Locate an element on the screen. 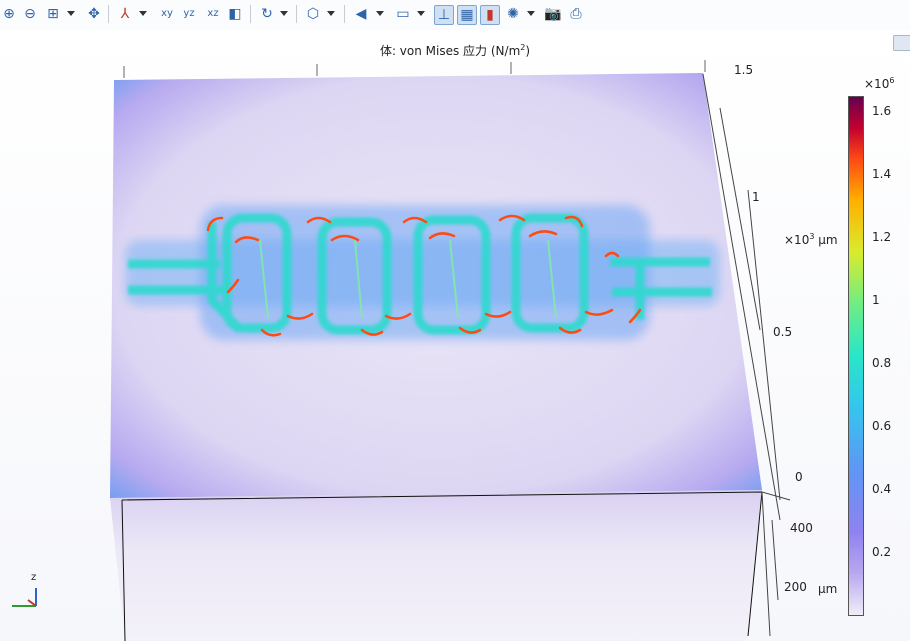  triad-z-label: z is located at coordinates (34, 577).